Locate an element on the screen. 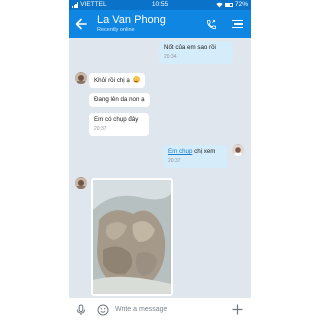  image-message is located at coordinates (132, 237).